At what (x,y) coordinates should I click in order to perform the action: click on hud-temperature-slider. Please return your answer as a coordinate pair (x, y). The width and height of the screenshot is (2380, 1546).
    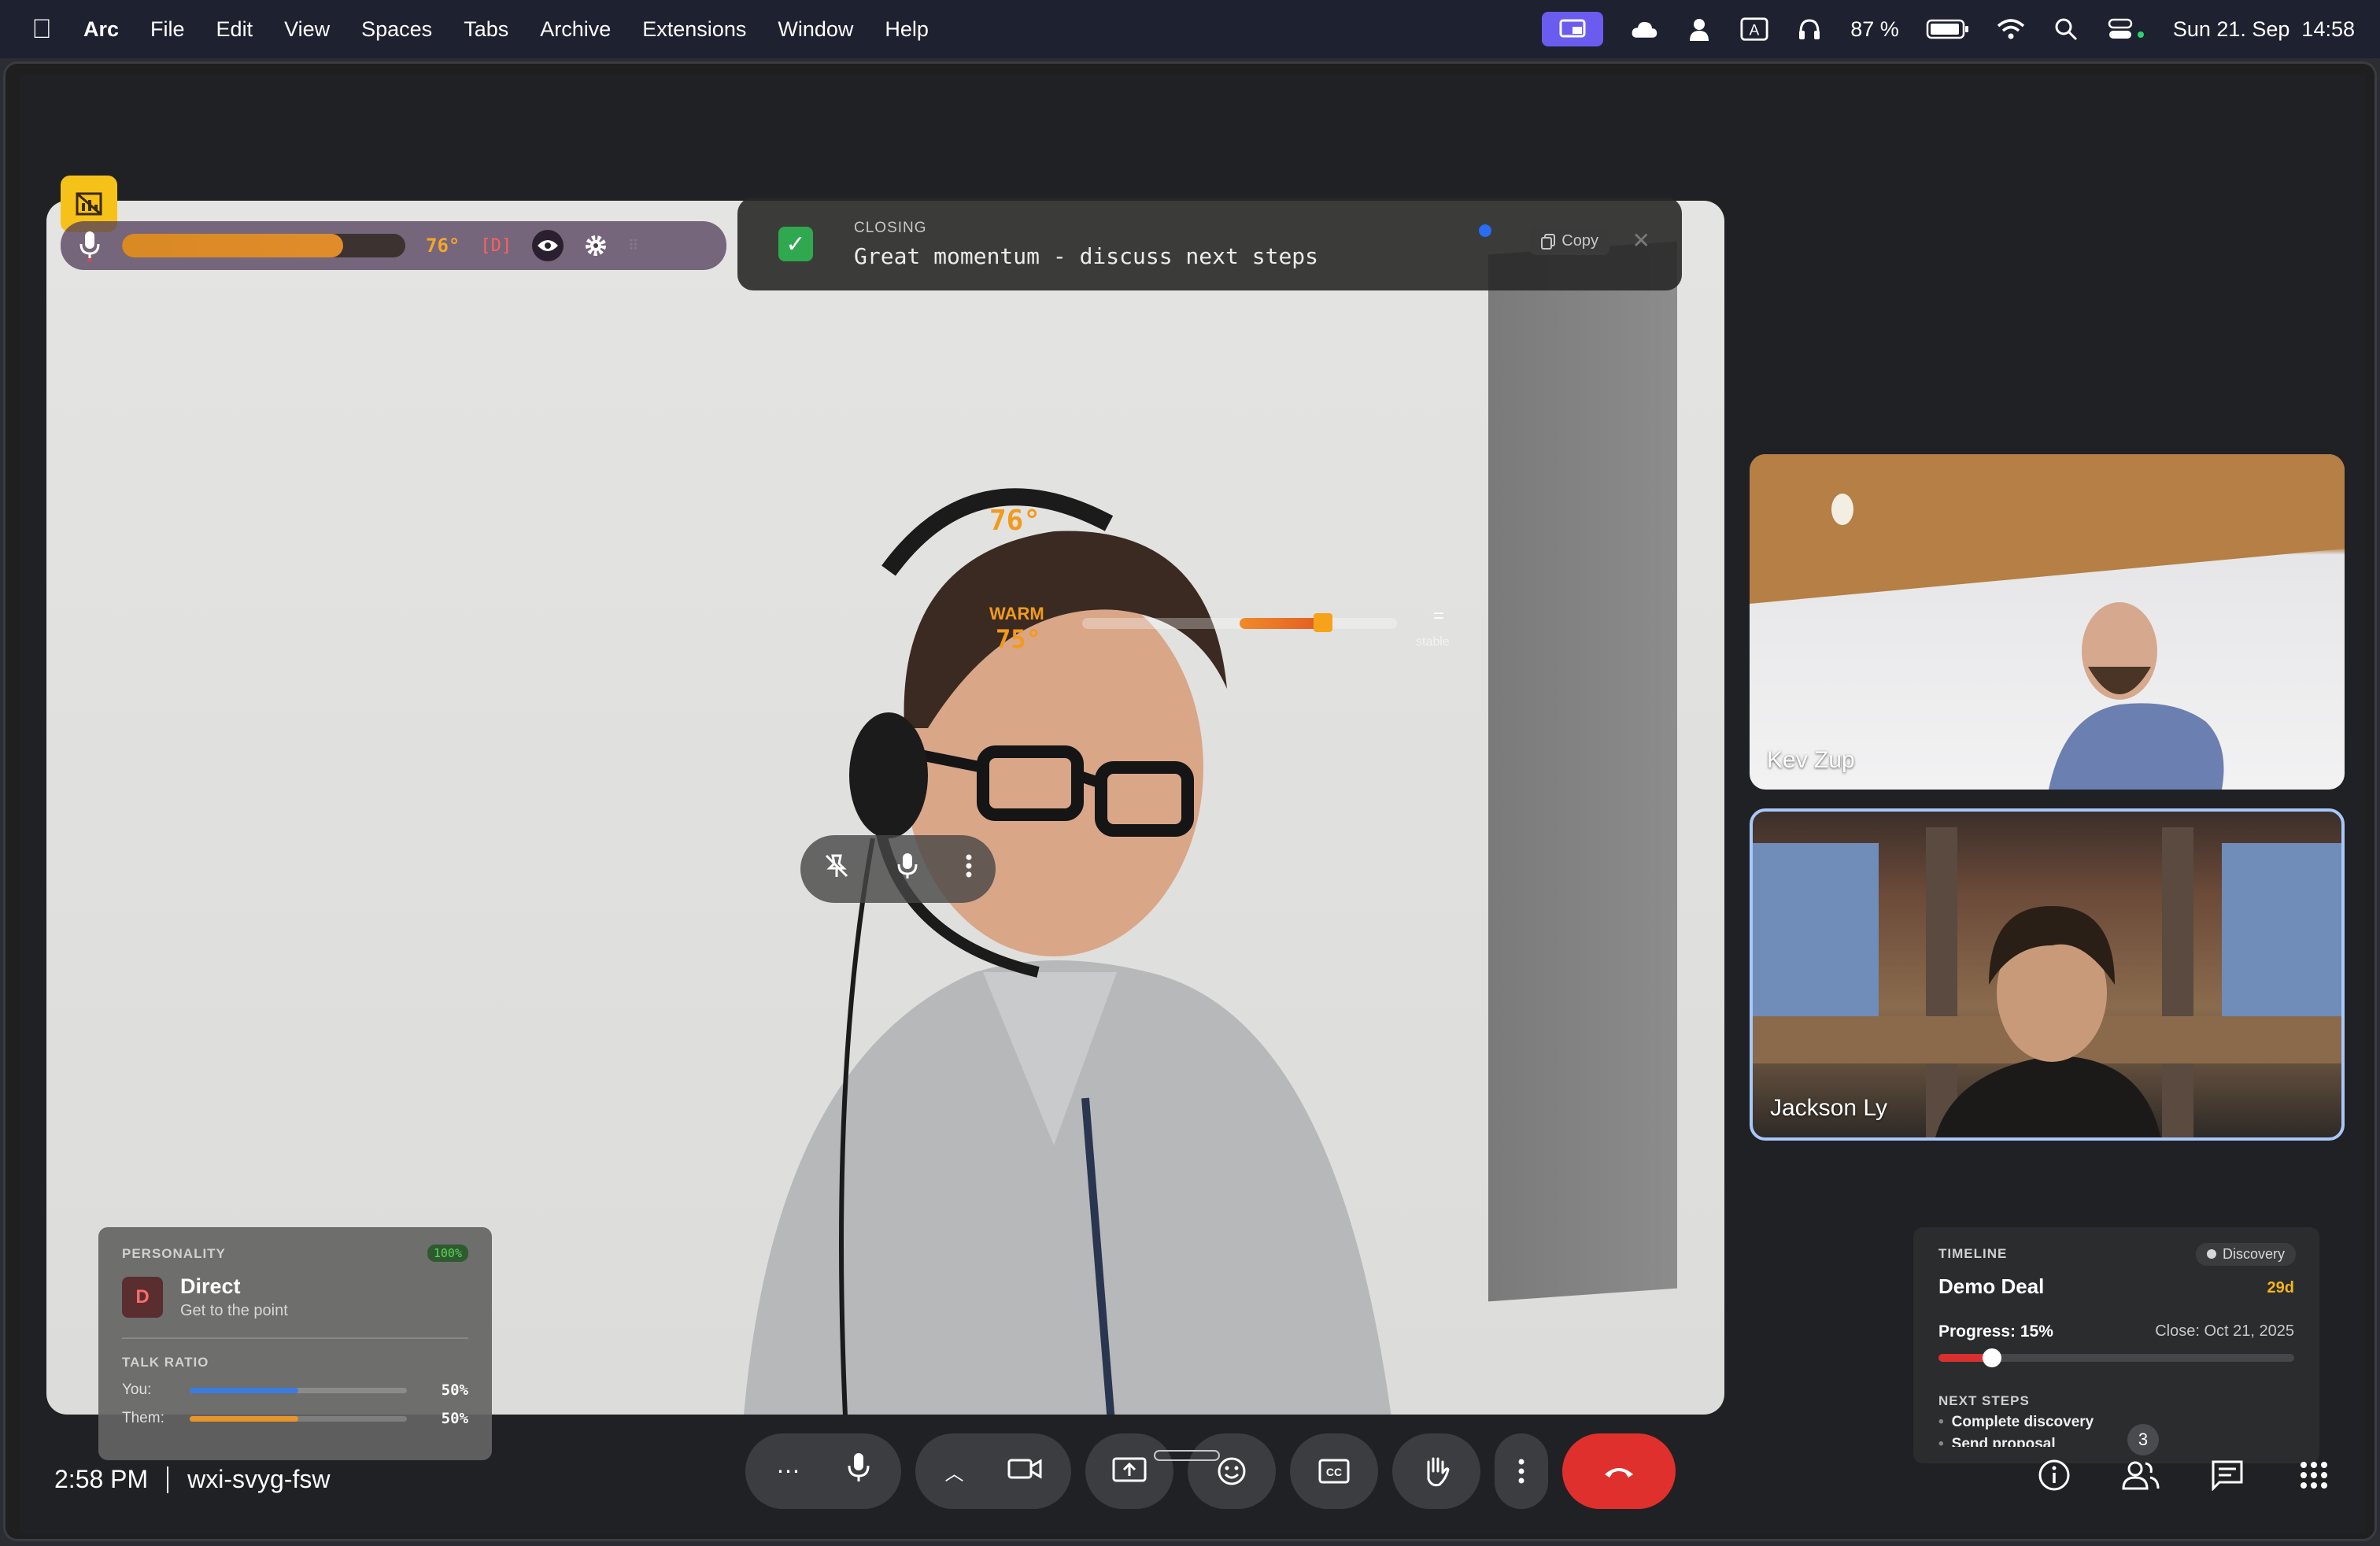
    Looking at the image, I should click on (1239, 624).